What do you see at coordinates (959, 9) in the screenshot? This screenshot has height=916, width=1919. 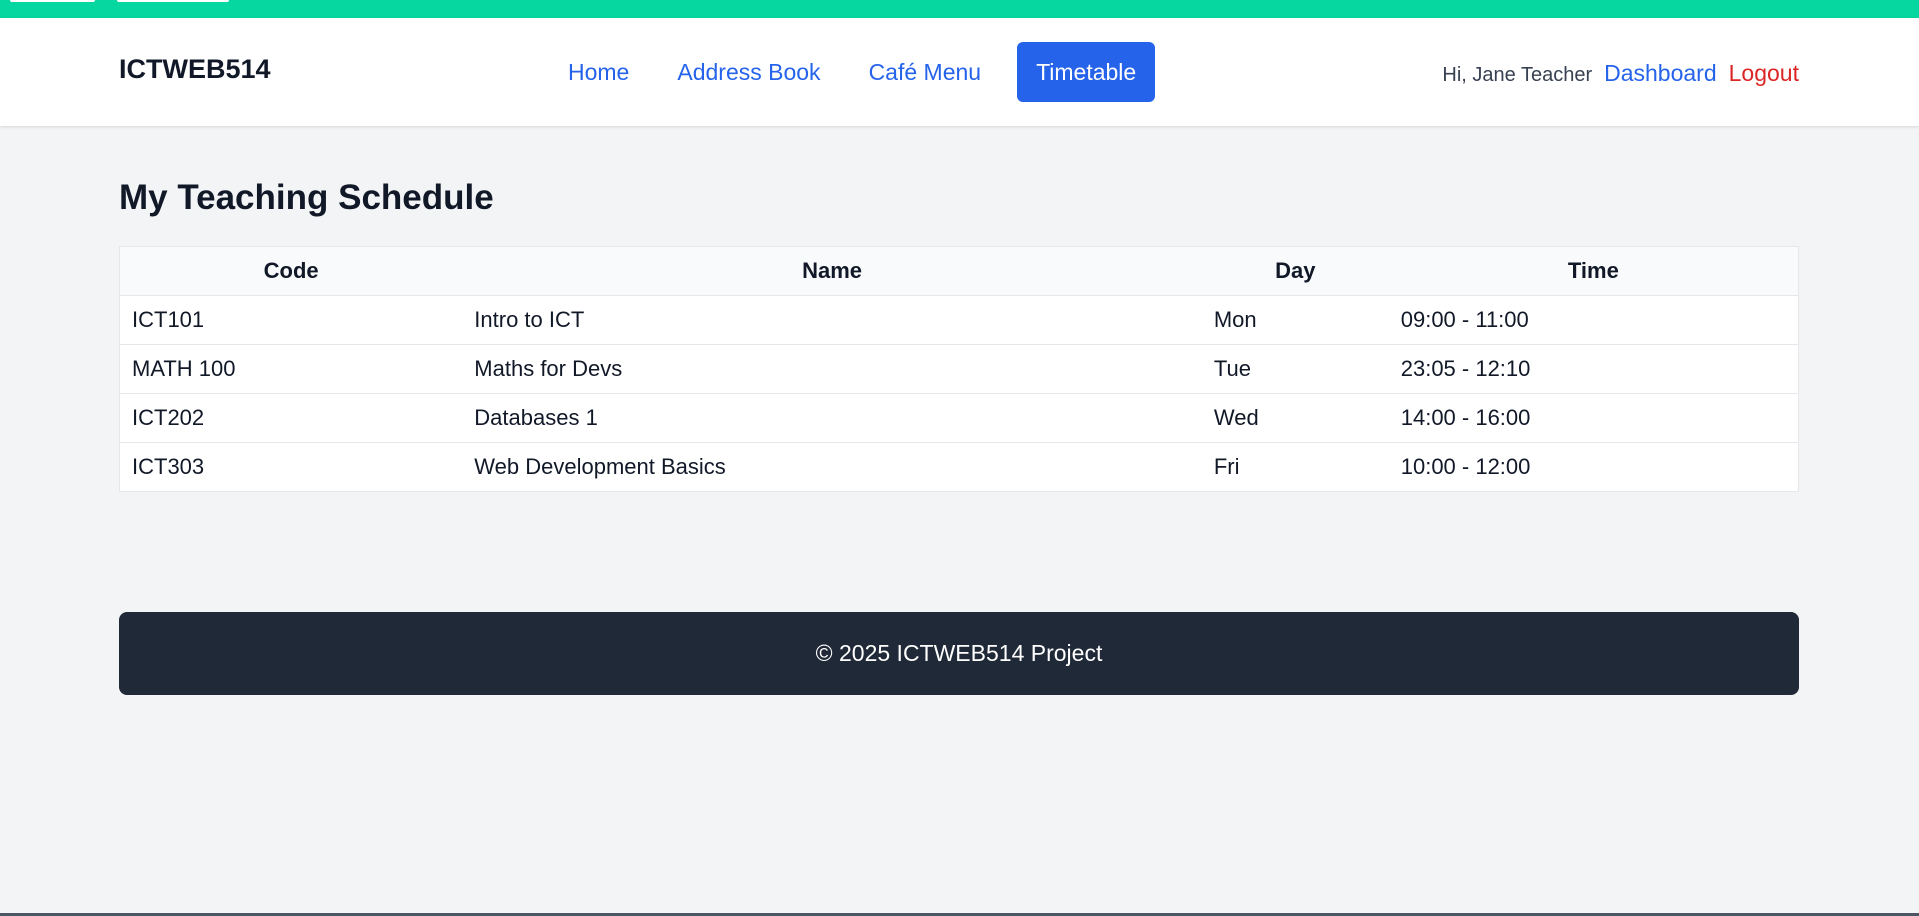 I see `top-accent-bar` at bounding box center [959, 9].